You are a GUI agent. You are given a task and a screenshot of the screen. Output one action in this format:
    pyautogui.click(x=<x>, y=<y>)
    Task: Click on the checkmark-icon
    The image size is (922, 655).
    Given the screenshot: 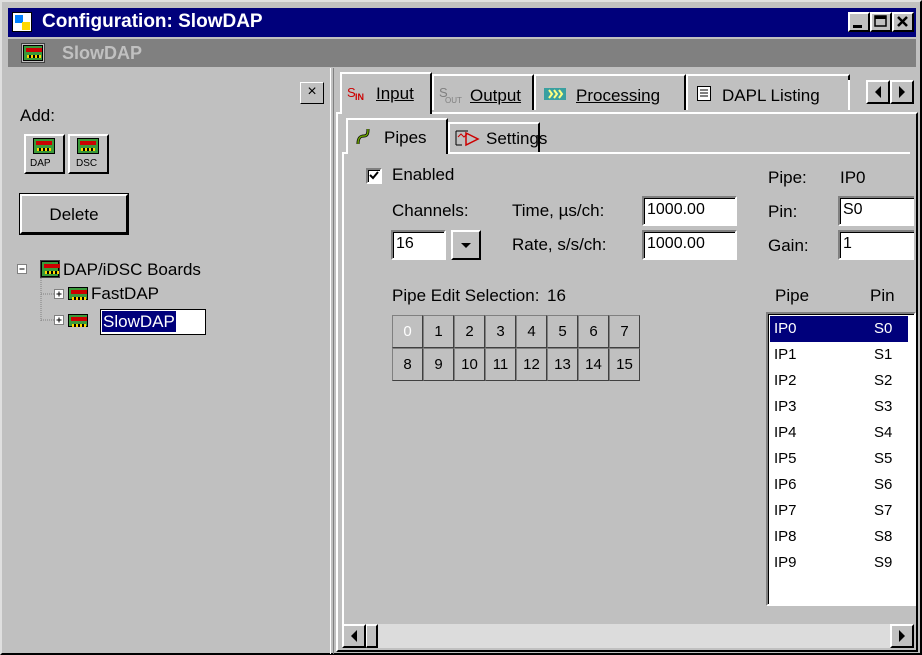 What is the action you would take?
    pyautogui.click(x=374, y=175)
    